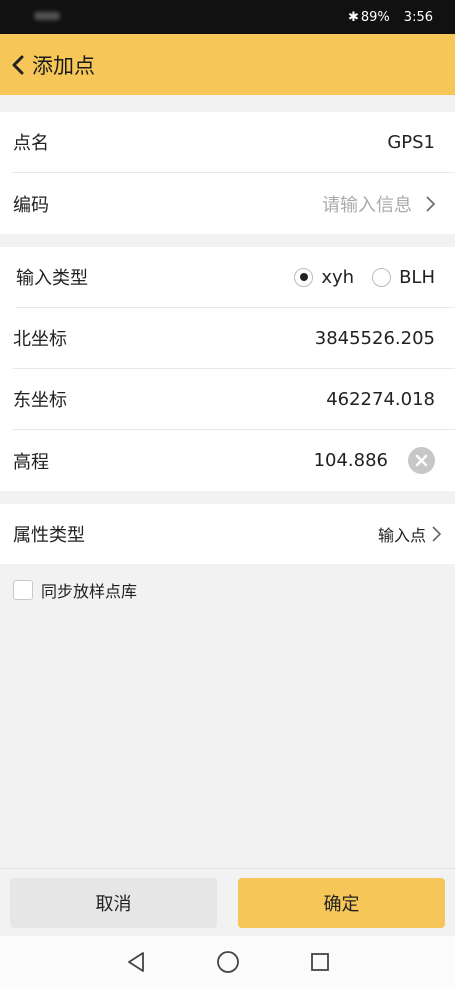  What do you see at coordinates (40, 400) in the screenshot?
I see `east-label: 东坐标` at bounding box center [40, 400].